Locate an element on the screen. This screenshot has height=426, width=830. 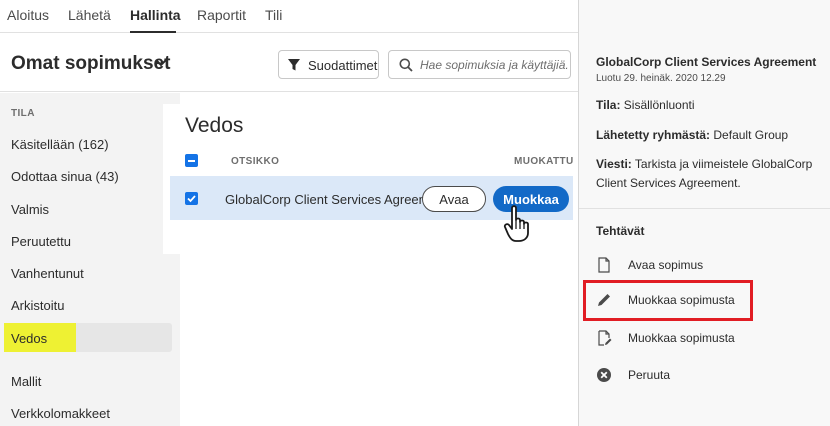
cancel-circle-icon is located at coordinates (604, 375).